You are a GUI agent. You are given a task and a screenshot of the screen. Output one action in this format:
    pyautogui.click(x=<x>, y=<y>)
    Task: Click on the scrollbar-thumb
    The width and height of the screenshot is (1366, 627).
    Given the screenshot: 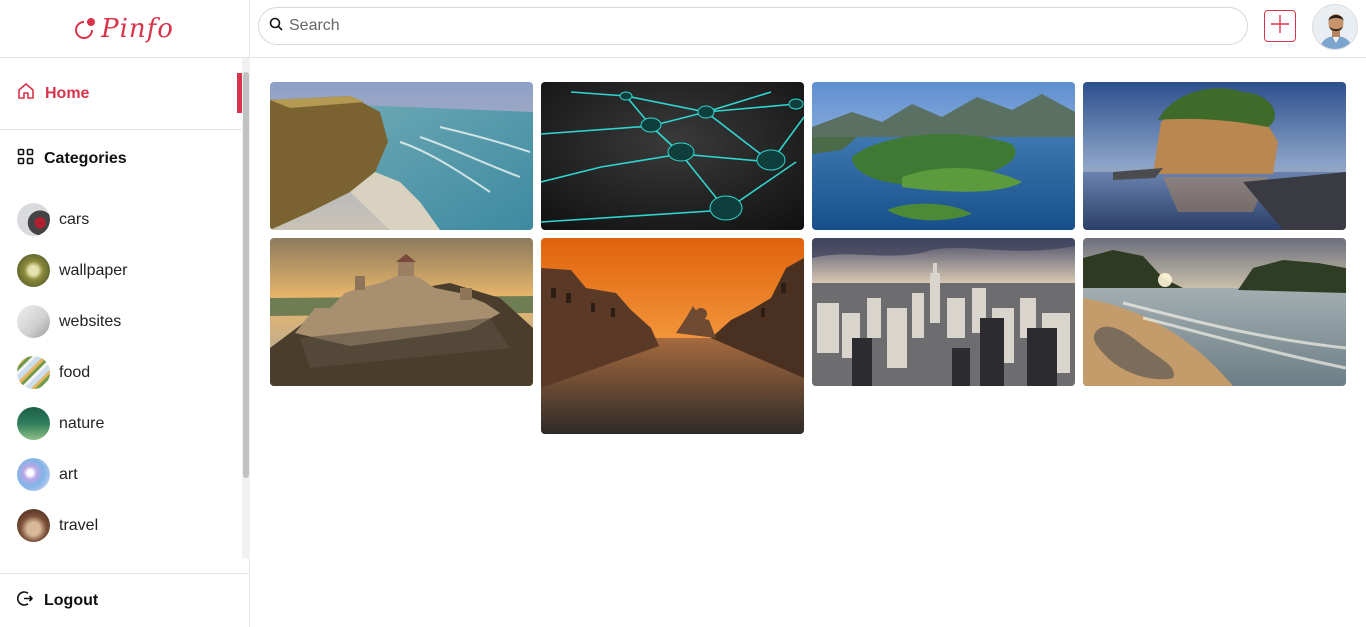 What is the action you would take?
    pyautogui.click(x=246, y=275)
    